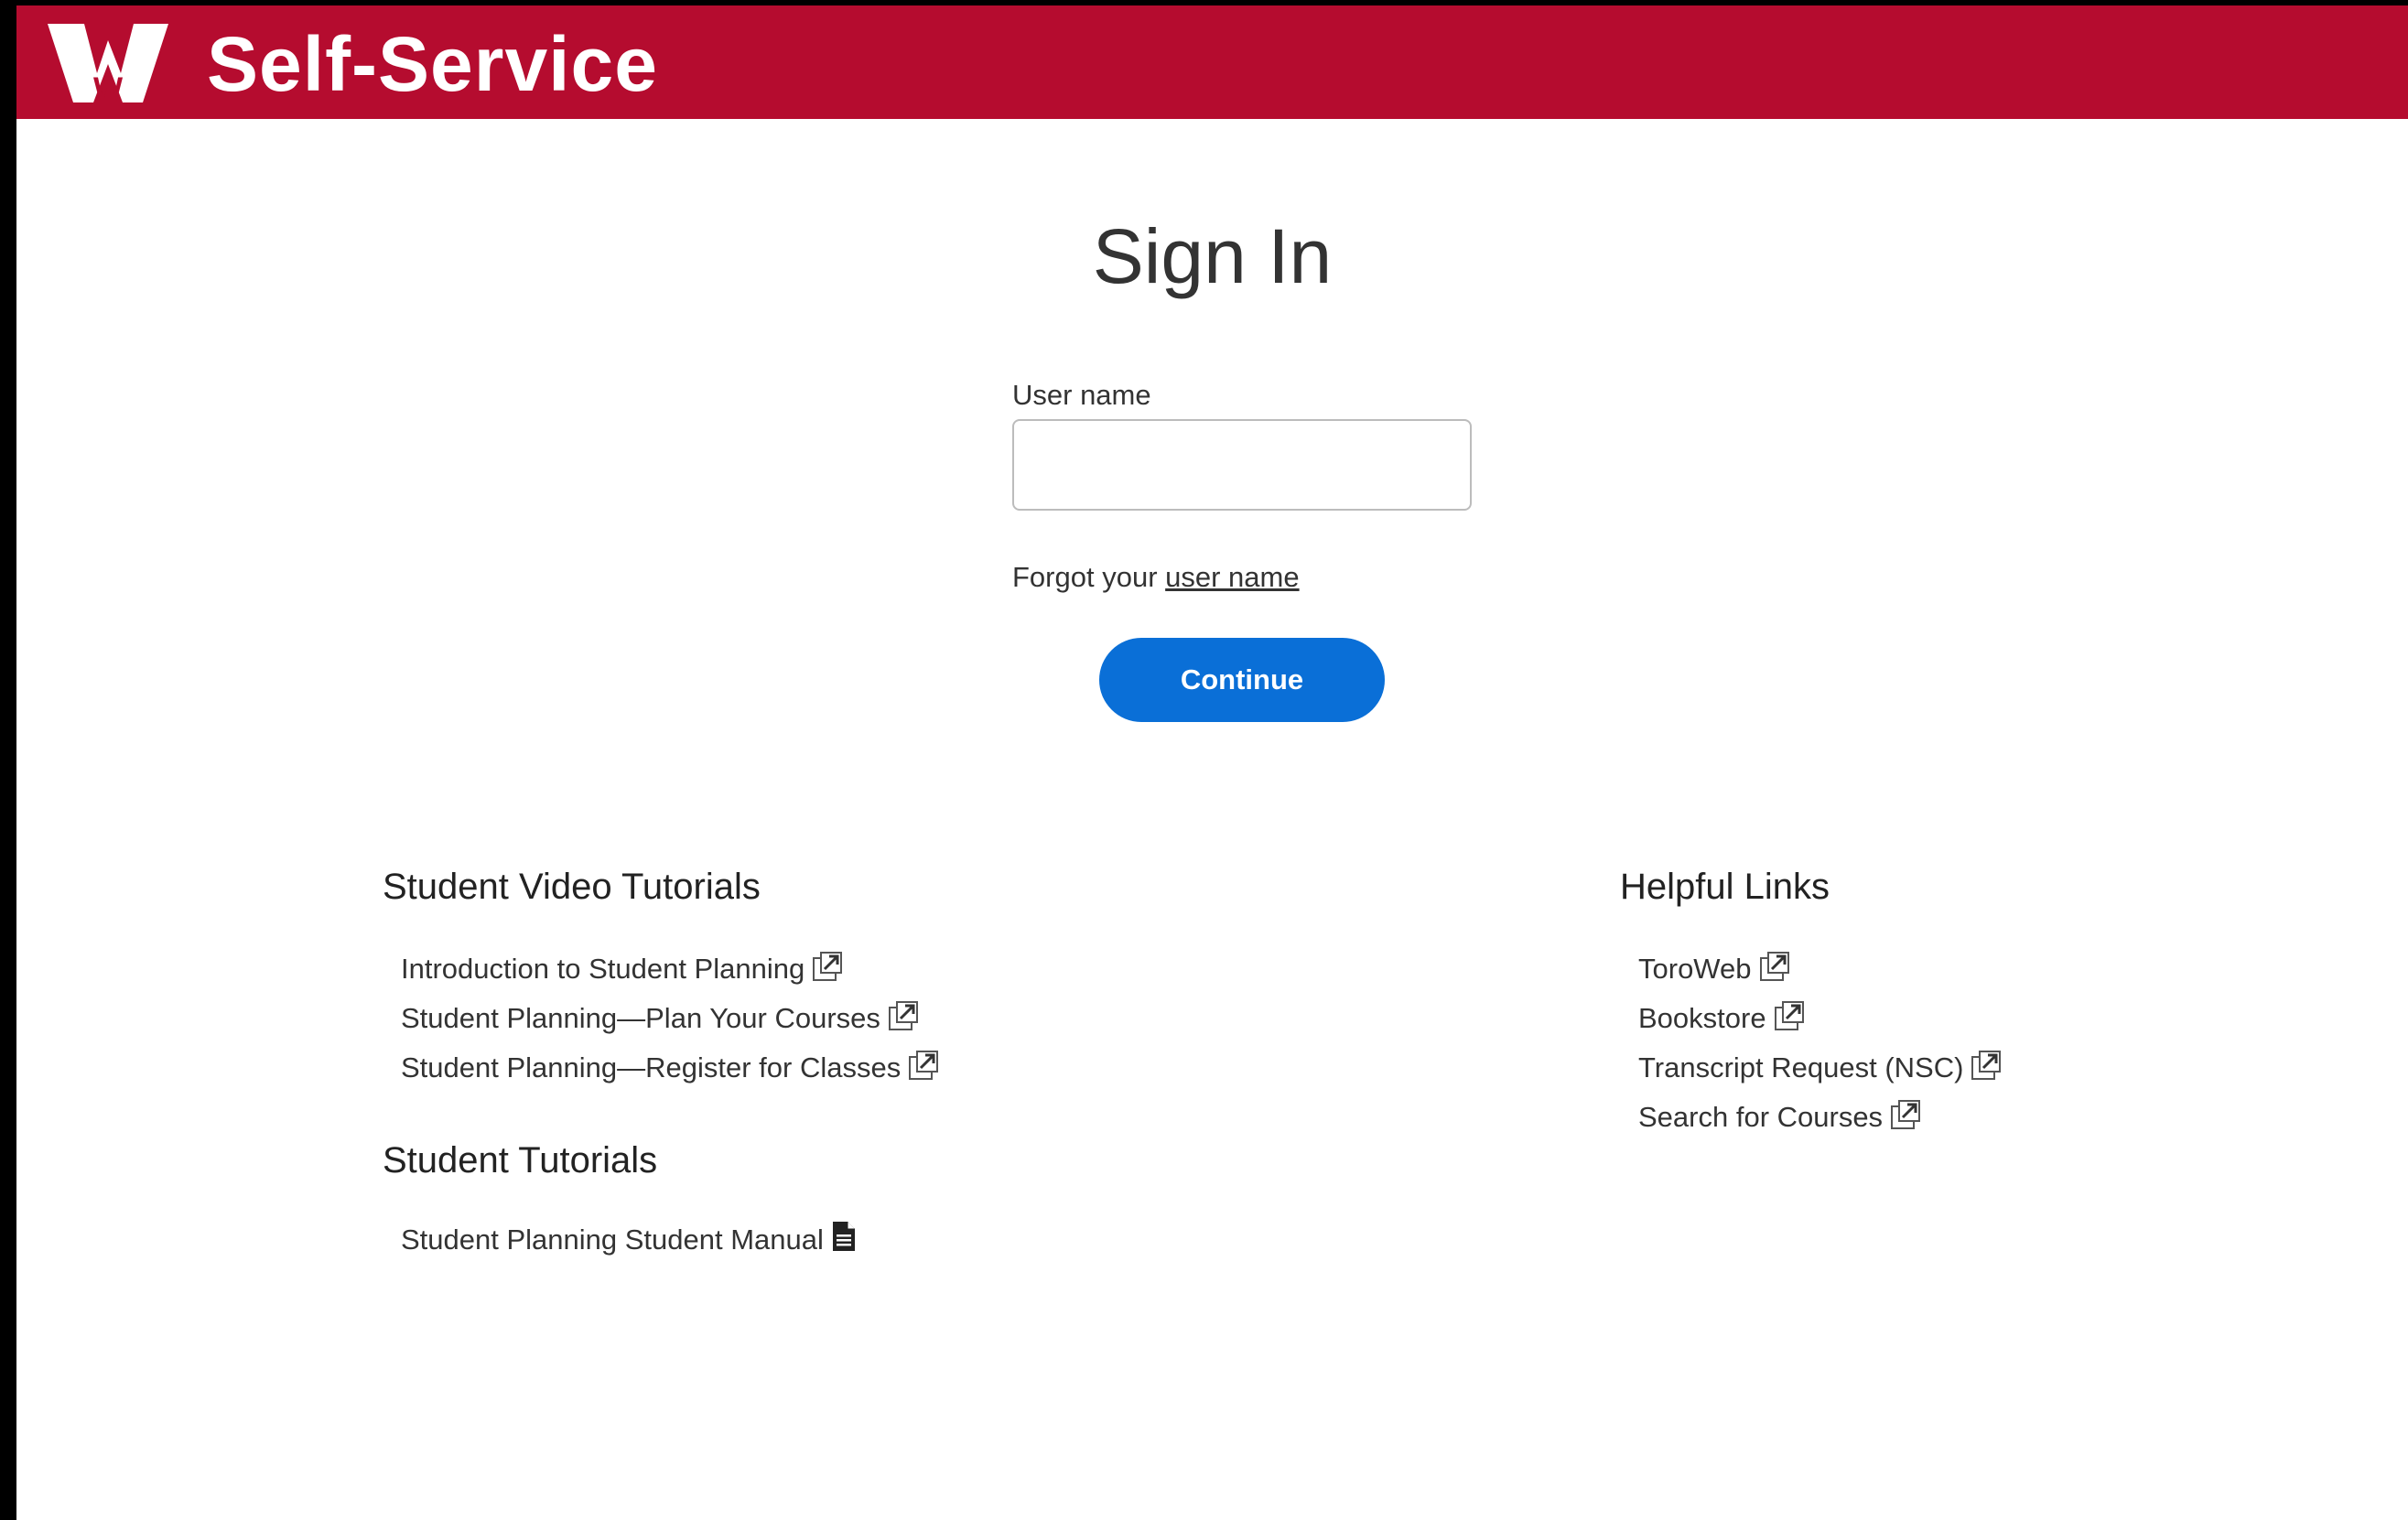  I want to click on video-tutorial-link: Student Planning—Plan Your Courses, so click(670, 1018).